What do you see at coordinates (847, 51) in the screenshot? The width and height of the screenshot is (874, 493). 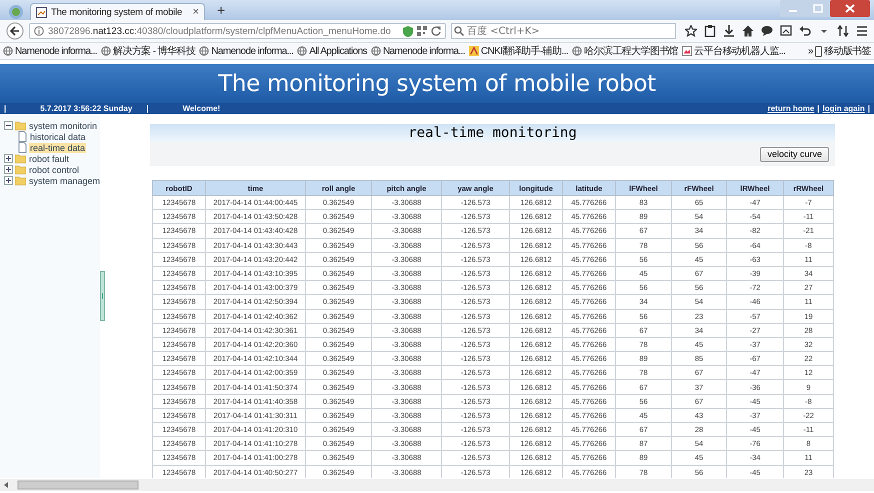 I see `mobile-bookmarks-link: 移动版书签` at bounding box center [847, 51].